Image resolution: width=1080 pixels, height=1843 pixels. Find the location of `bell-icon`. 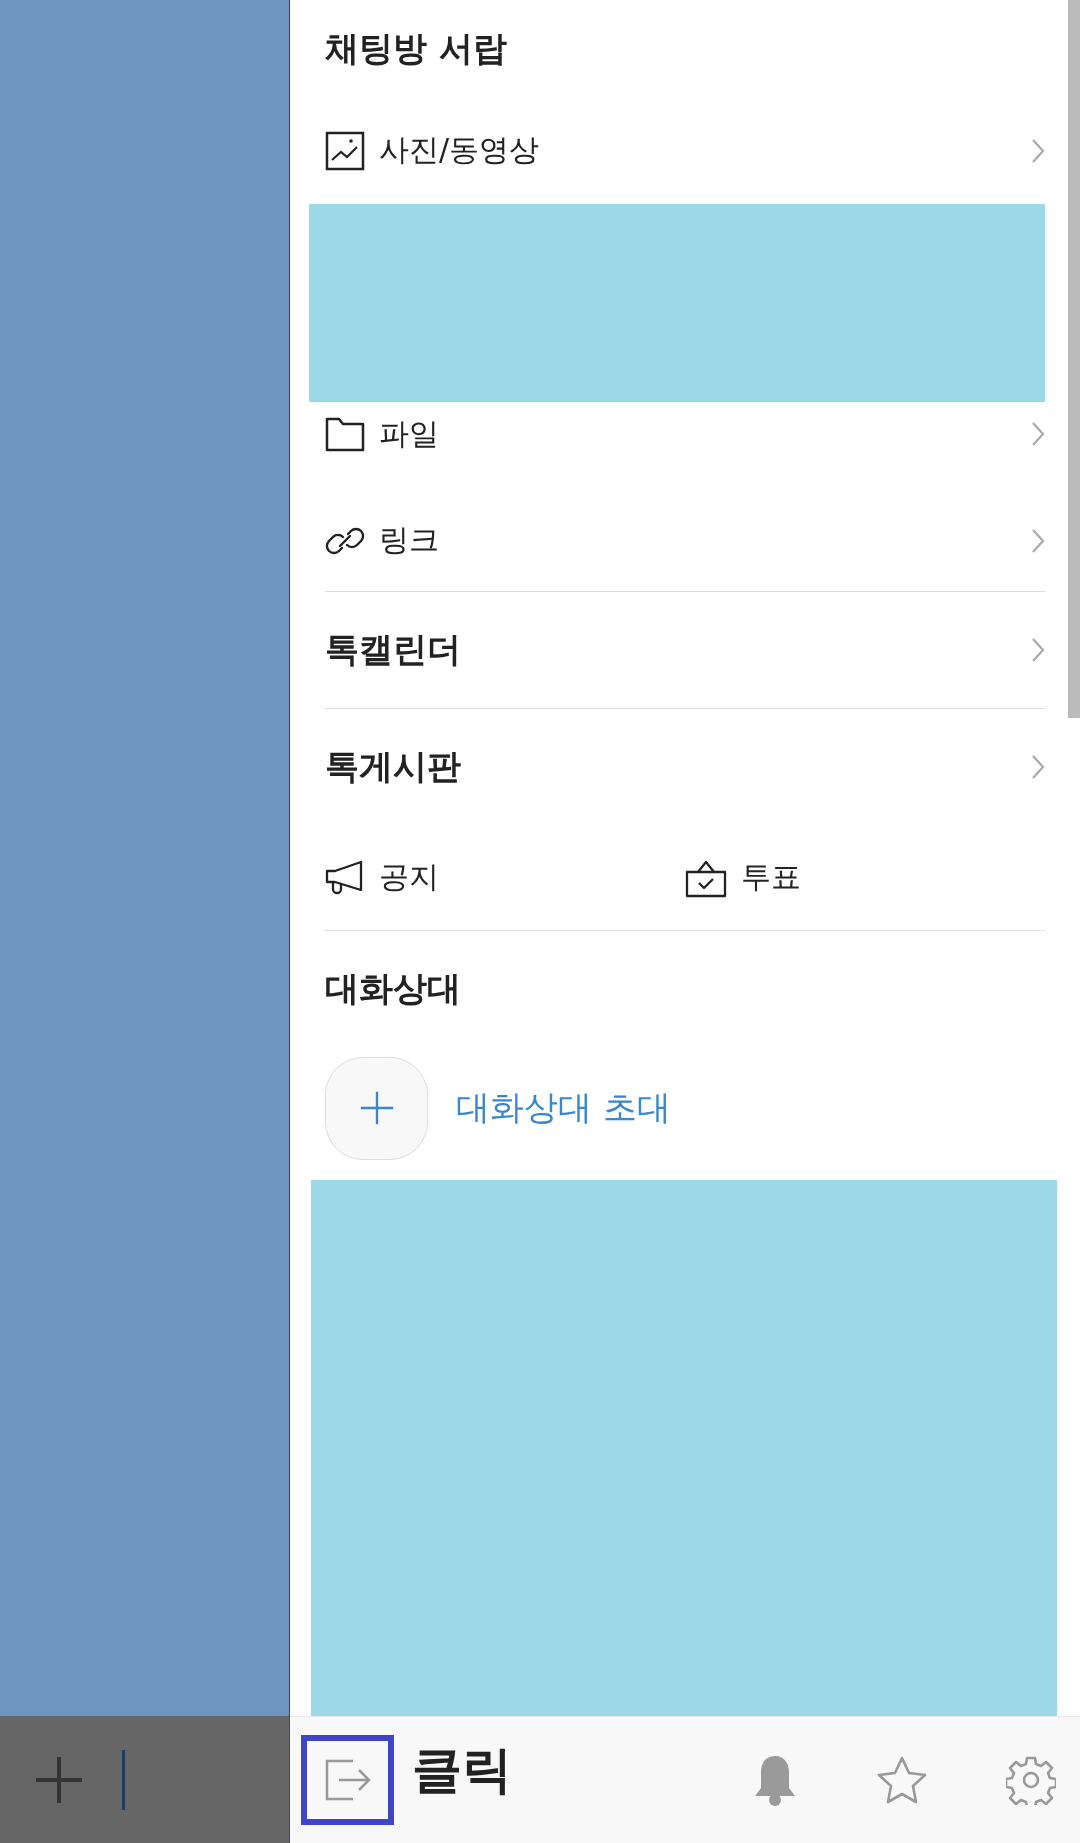

bell-icon is located at coordinates (775, 1780).